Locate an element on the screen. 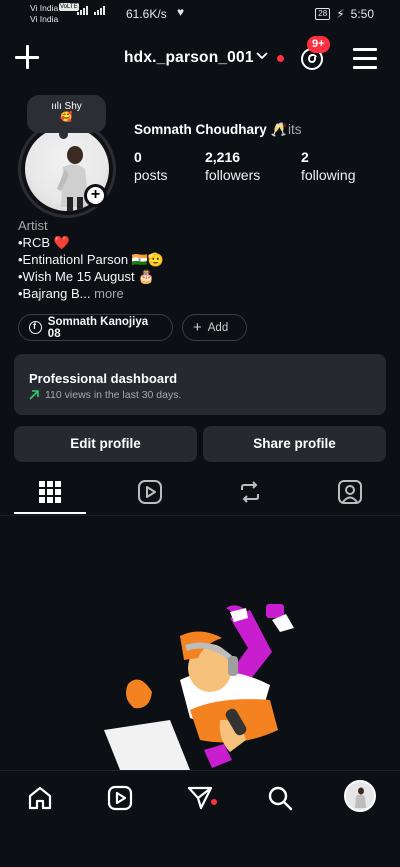  empty-state-illustration is located at coordinates (199, 687).